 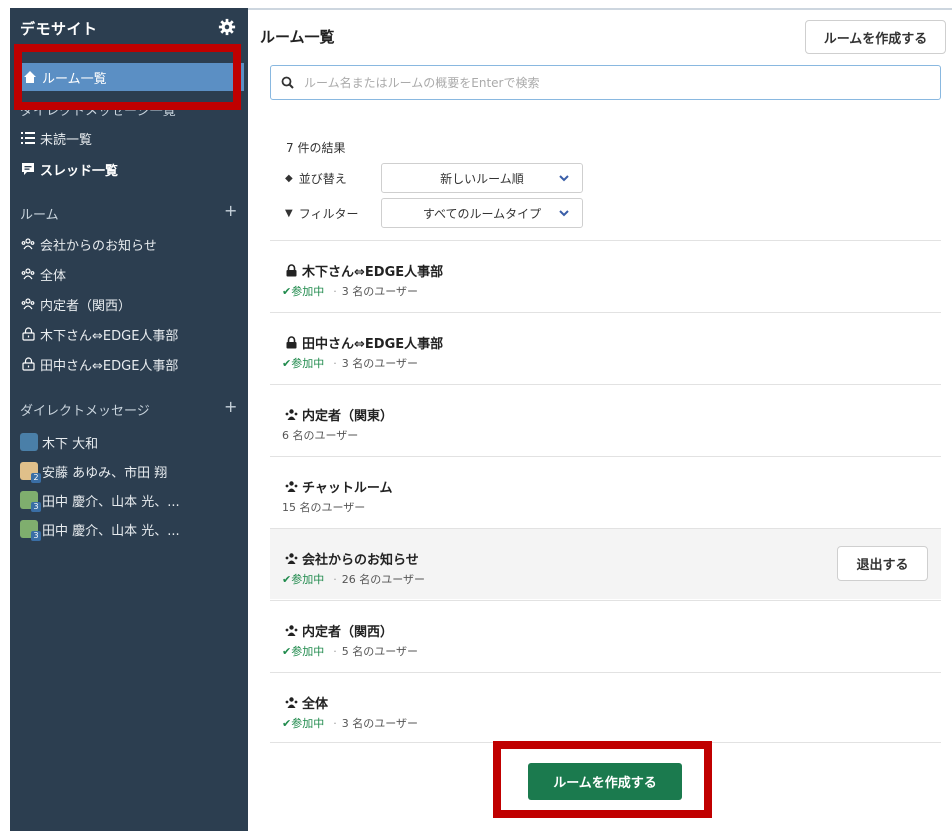 What do you see at coordinates (605, 347) in the screenshot?
I see `room-row: 田中さん⇔EDGE人事部 ✔参加中 · 3 名のユーザー` at bounding box center [605, 347].